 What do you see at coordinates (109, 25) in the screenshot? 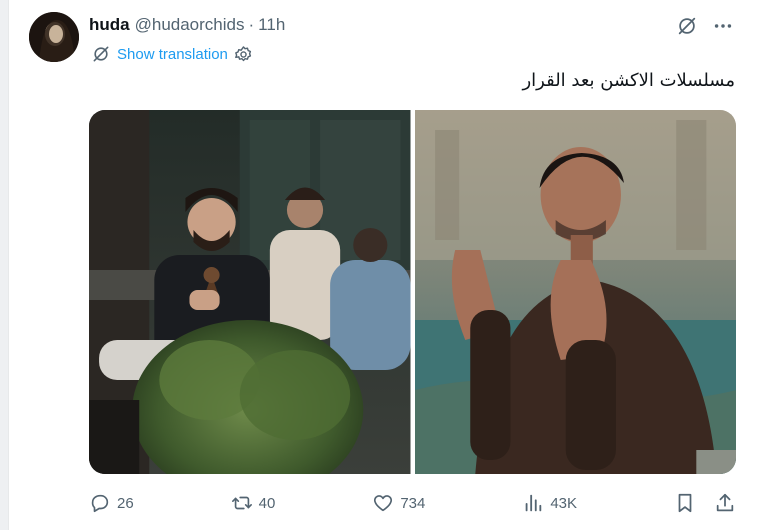
I see `display-name: huda` at bounding box center [109, 25].